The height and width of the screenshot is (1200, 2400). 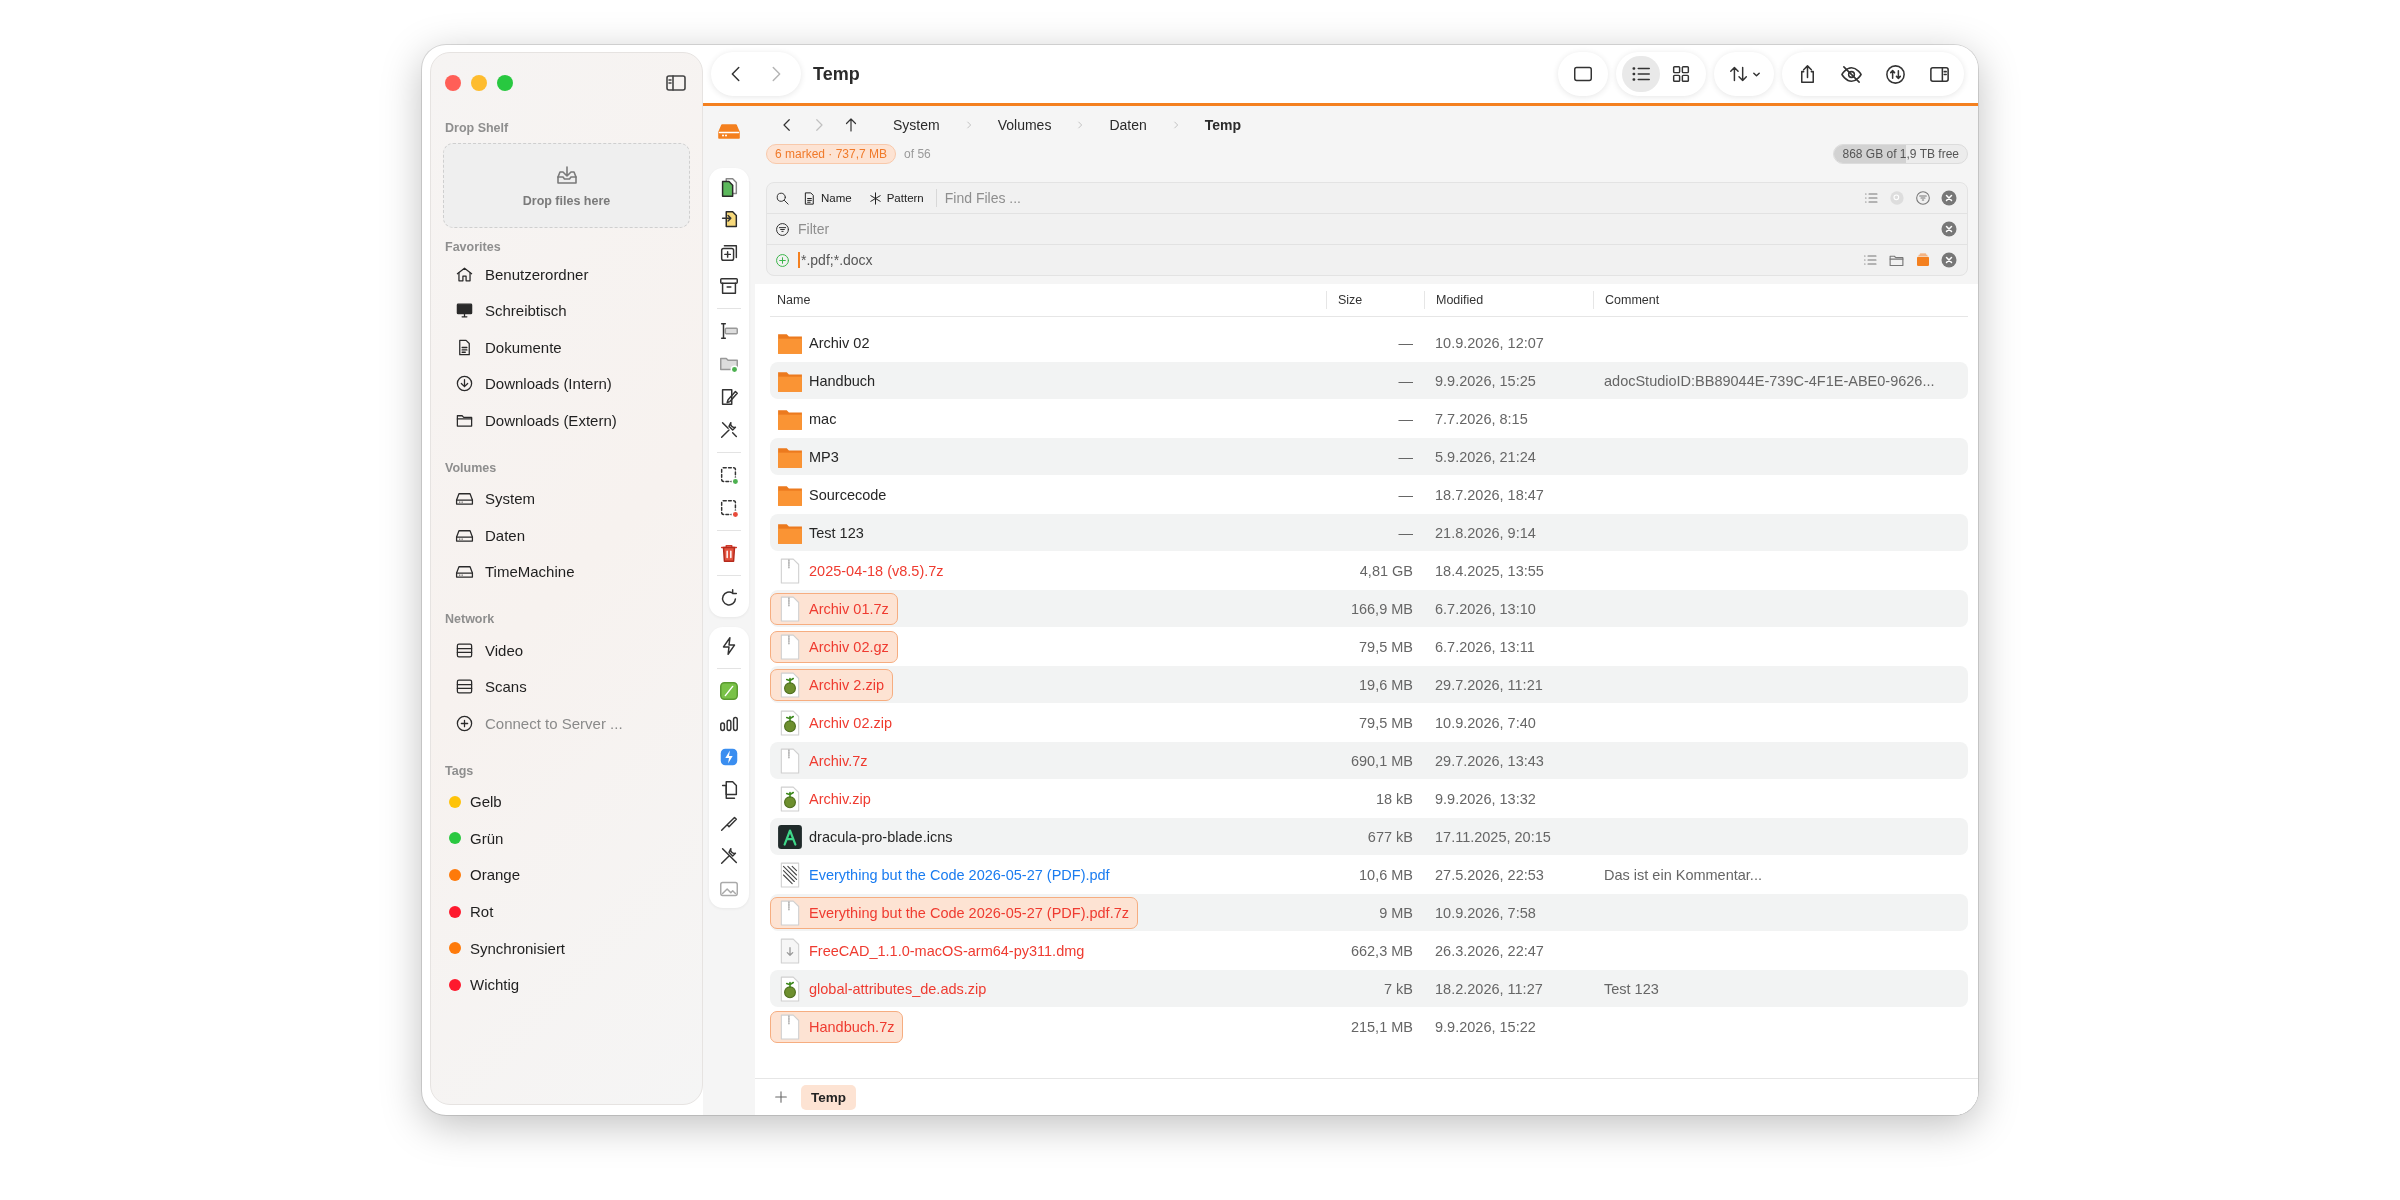 What do you see at coordinates (1489, 494) in the screenshot?
I see `modified-date: 18.7.2026, 18:47` at bounding box center [1489, 494].